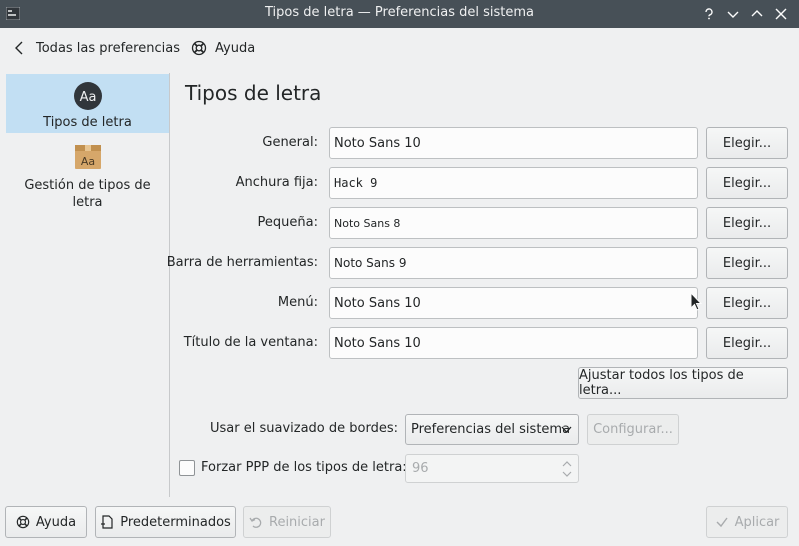 This screenshot has width=799, height=546. Describe the element at coordinates (356, 183) in the screenshot. I see `fixed-width-font-value: Hack 9` at that location.